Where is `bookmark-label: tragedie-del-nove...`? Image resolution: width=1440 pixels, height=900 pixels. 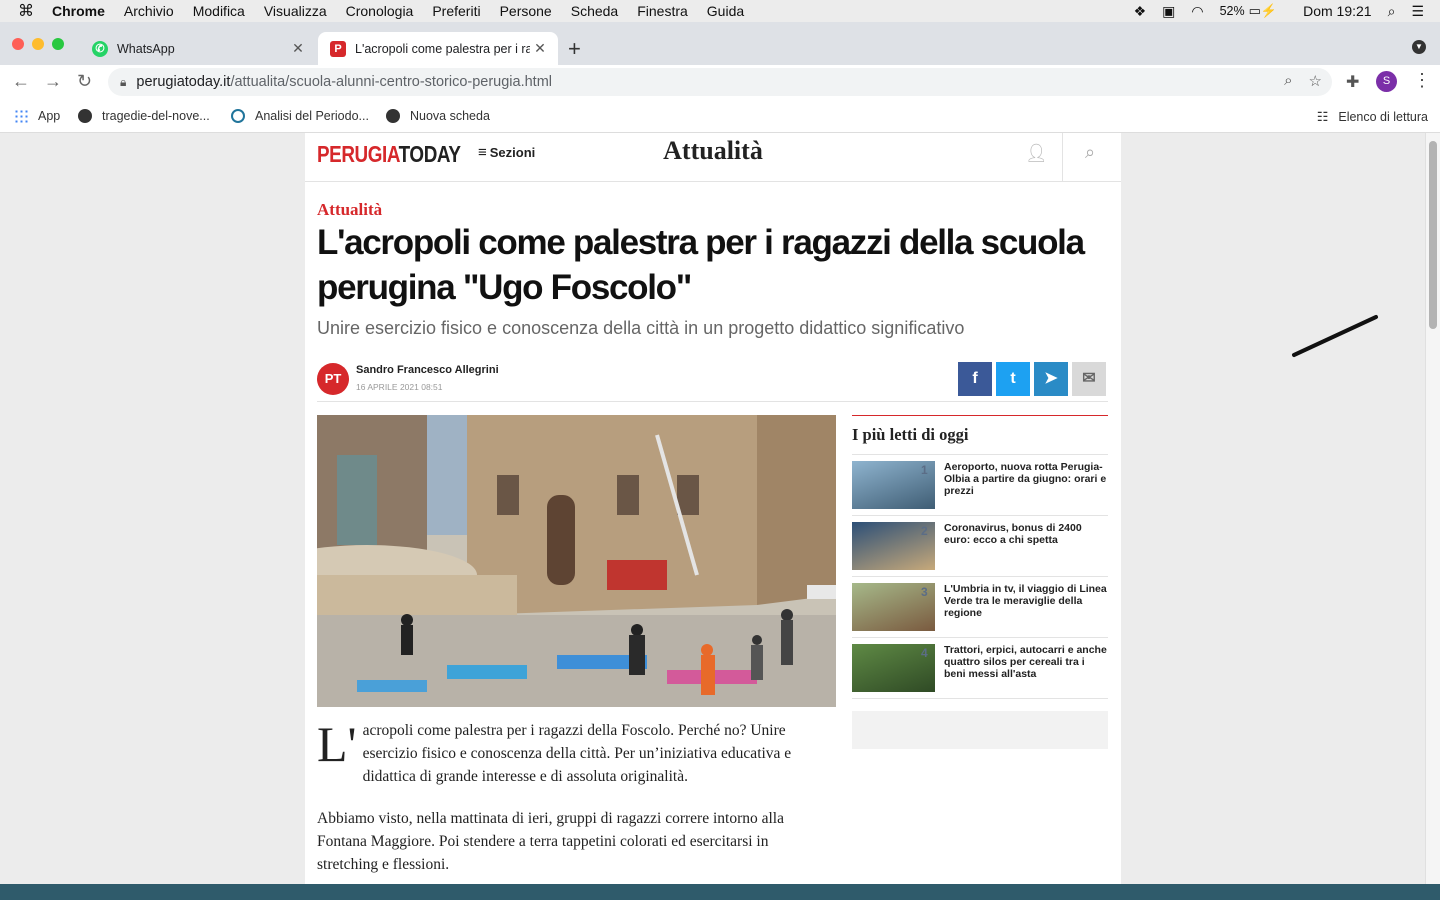 bookmark-label: tragedie-del-nove... is located at coordinates (156, 116).